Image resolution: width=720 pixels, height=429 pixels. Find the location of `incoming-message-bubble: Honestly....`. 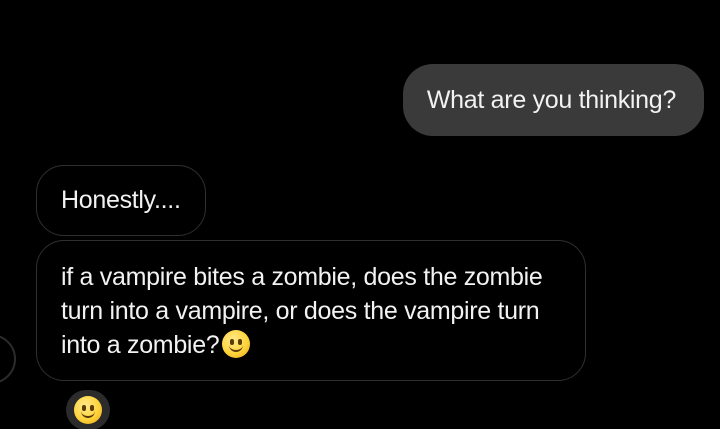

incoming-message-bubble: Honestly.... is located at coordinates (121, 200).